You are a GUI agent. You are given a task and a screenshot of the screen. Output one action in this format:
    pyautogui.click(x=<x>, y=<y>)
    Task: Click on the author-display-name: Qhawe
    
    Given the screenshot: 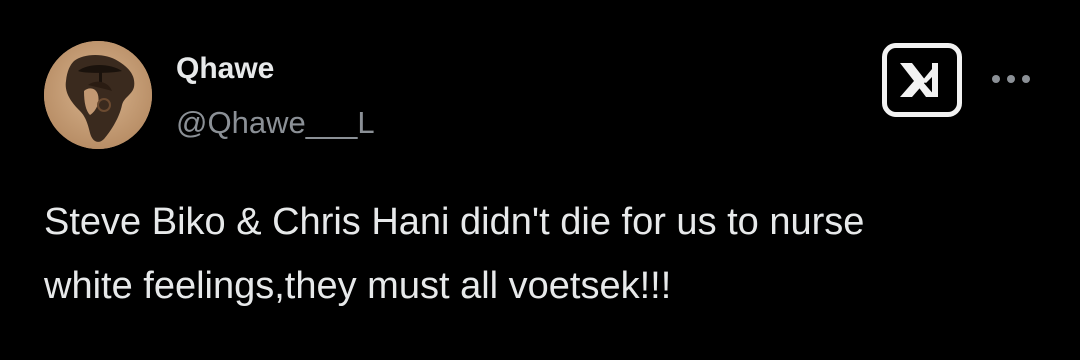 What is the action you would take?
    pyautogui.click(x=225, y=69)
    